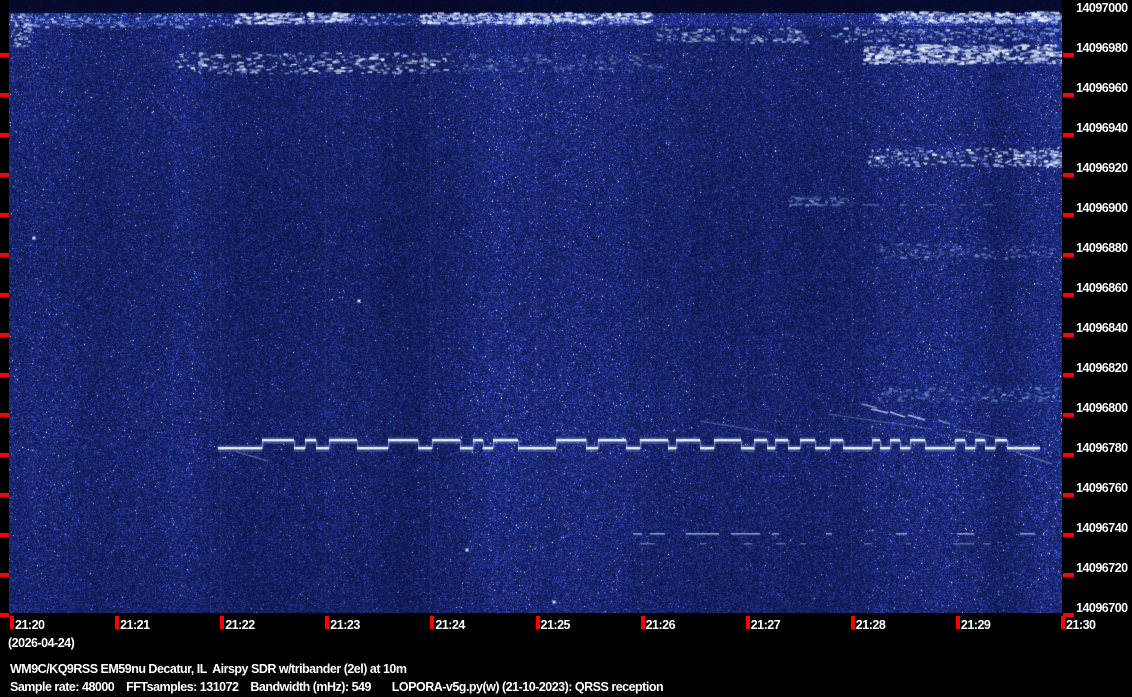 This screenshot has width=1132, height=697. I want to click on time-label: 21:27, so click(765, 625).